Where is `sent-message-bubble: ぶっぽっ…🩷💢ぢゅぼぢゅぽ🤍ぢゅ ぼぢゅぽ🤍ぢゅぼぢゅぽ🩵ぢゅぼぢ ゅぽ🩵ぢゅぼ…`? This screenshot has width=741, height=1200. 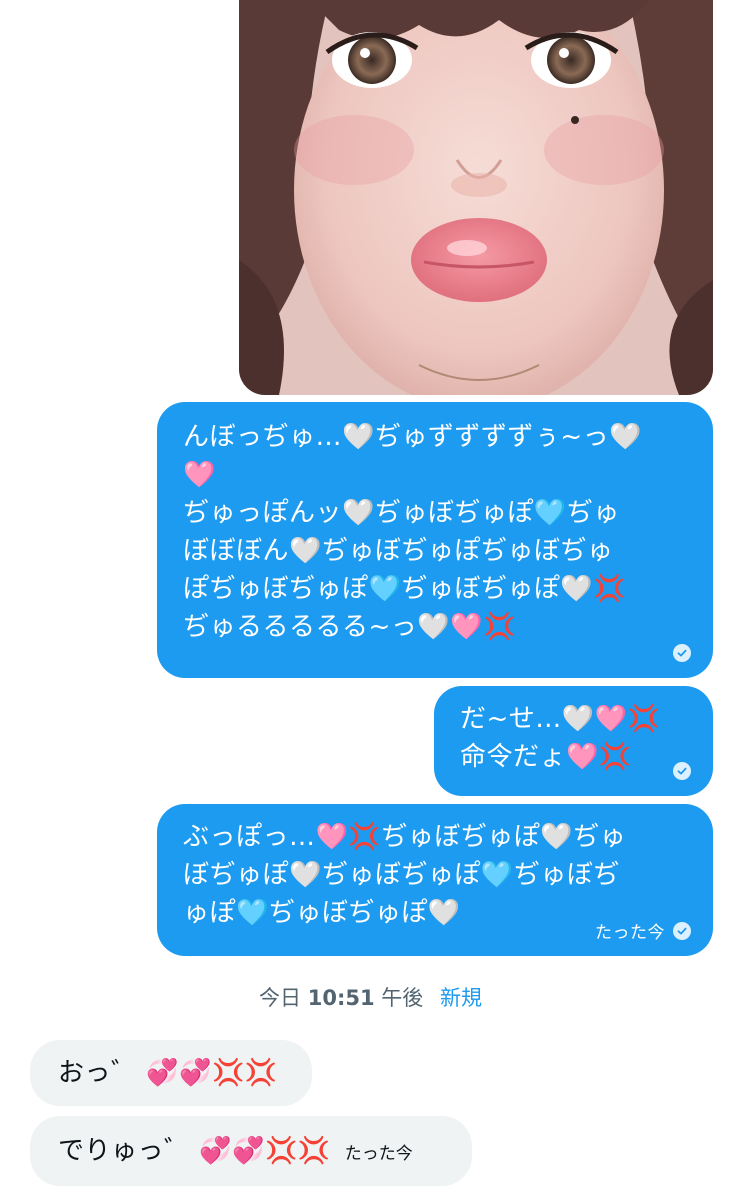
sent-message-bubble: ぶっぽっ…🩷💢ぢゅぼぢゅぽ🤍ぢゅ ぼぢゅぽ🤍ぢゅぼぢゅぽ🩵ぢゅぼぢ ゅぽ🩵ぢゅぼ… is located at coordinates (435, 880).